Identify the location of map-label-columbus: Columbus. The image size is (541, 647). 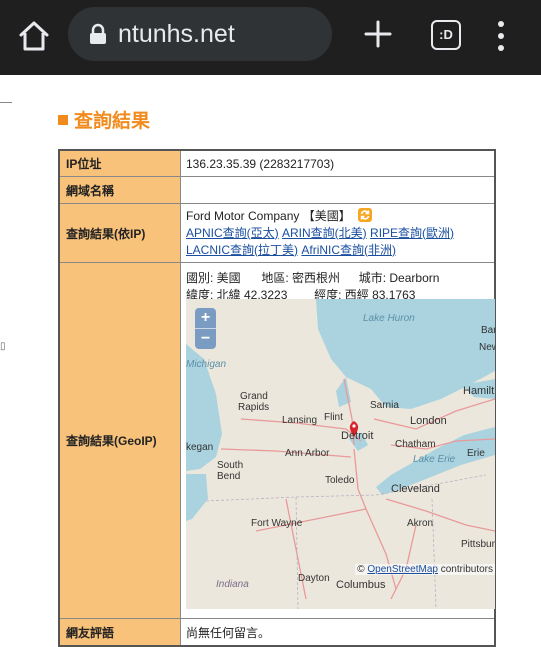
(361, 585).